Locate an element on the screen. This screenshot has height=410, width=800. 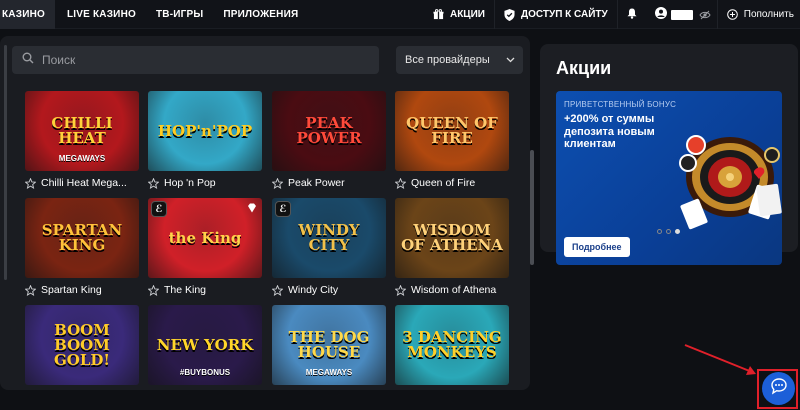
game-thumbnail: HOP'n'POP is located at coordinates (205, 131).